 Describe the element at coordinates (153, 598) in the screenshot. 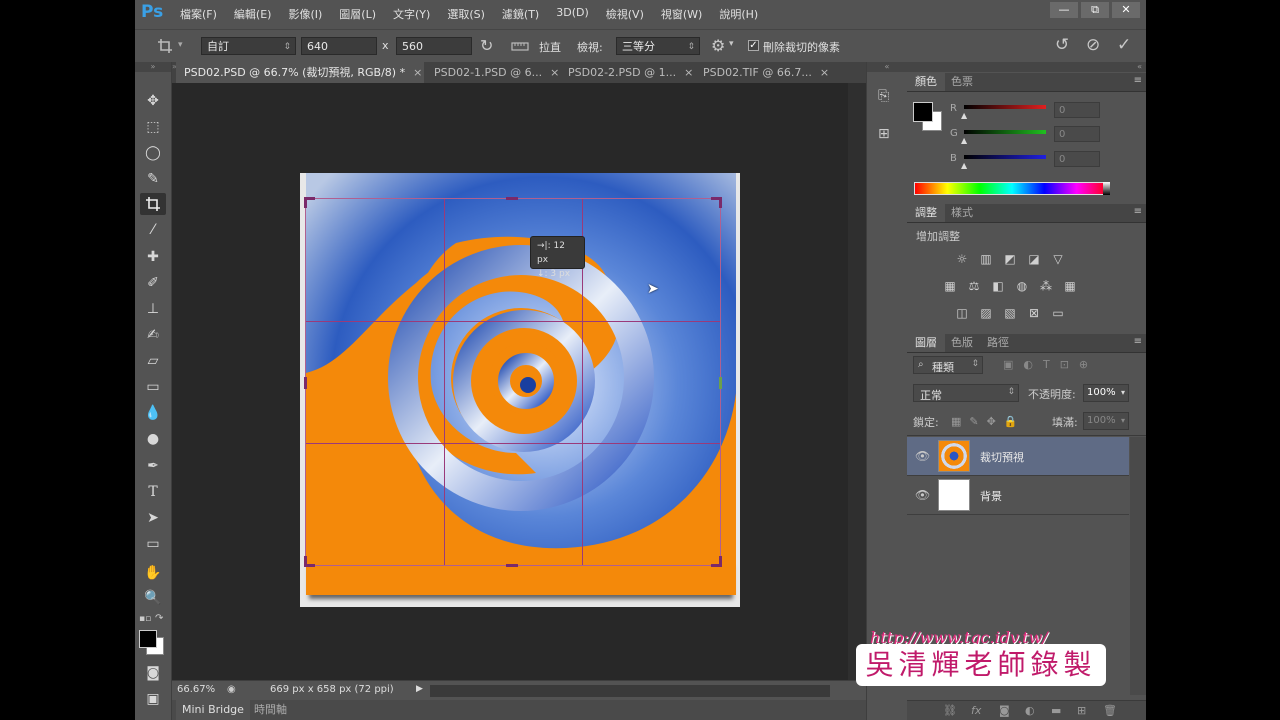

I see `zoom-tool-icon: 🔍` at that location.